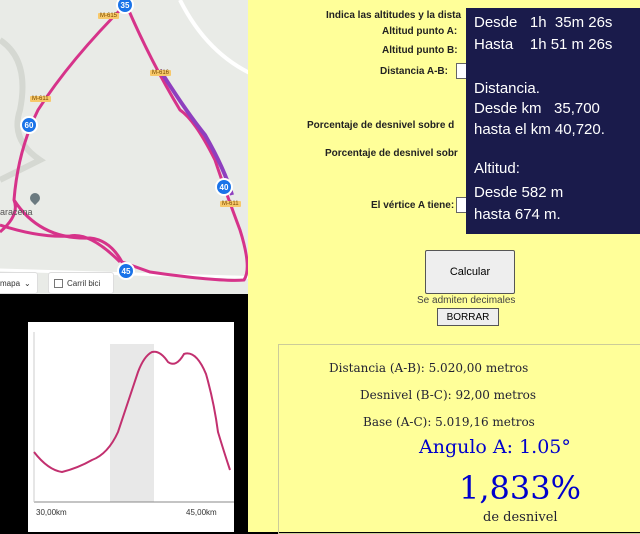 This screenshot has width=640, height=534. What do you see at coordinates (539, 129) in the screenshot?
I see `to-km: hasta el km 40,720.` at bounding box center [539, 129].